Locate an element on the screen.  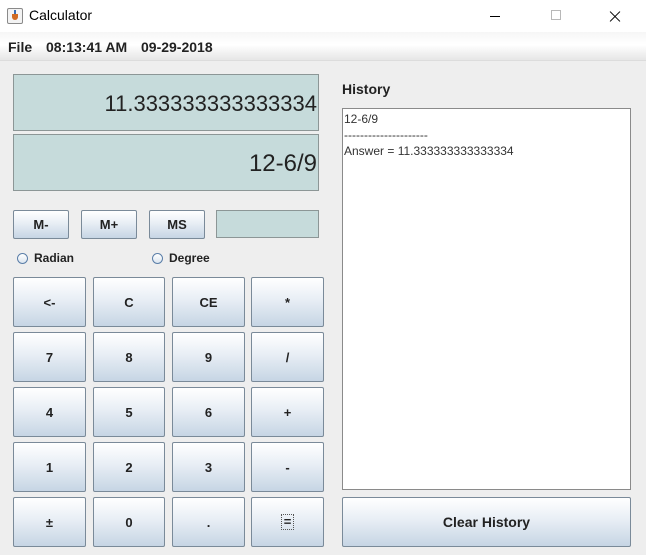
history-expression-line: 12-6/9 is located at coordinates (361, 119).